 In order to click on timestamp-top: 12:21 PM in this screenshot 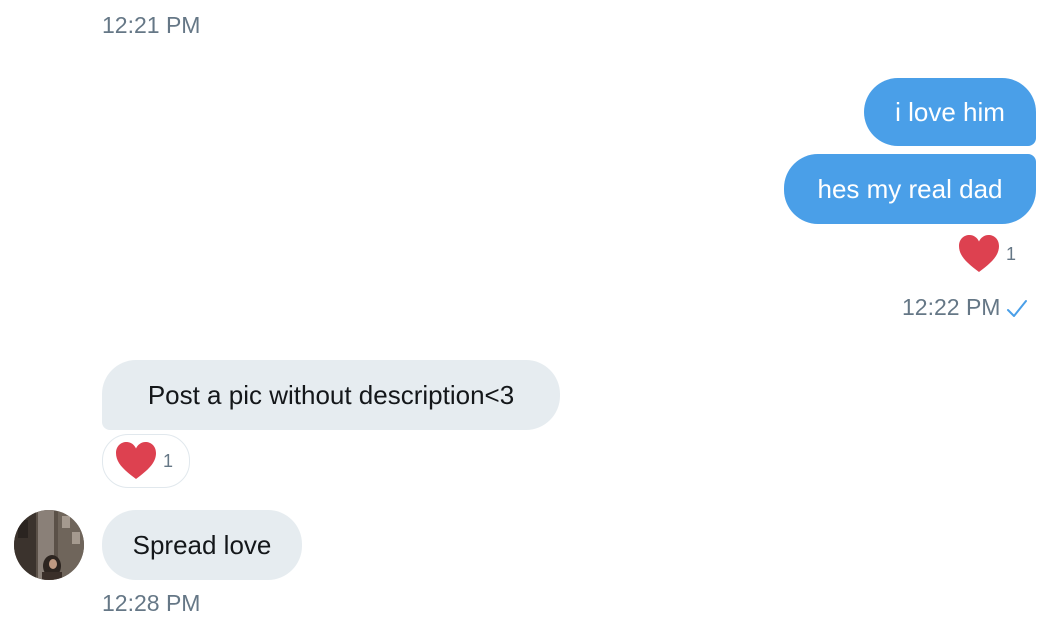, I will do `click(151, 25)`.